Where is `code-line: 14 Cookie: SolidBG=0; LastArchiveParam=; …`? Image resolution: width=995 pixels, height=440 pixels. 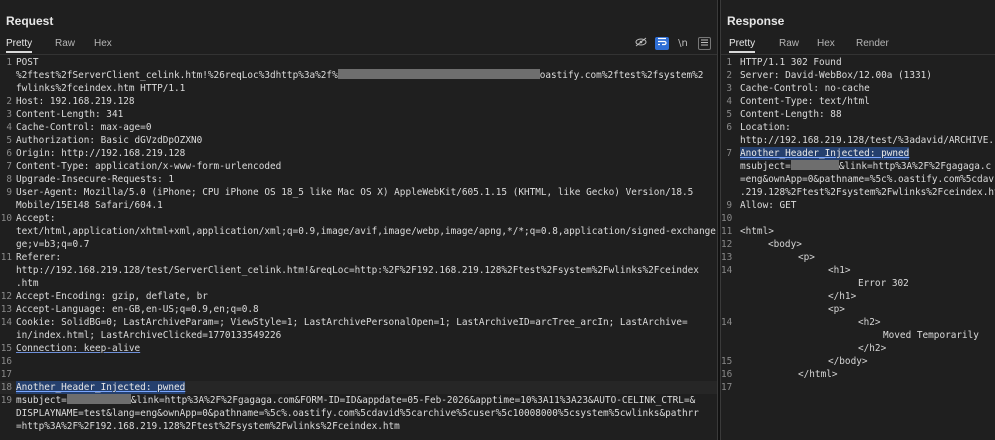 code-line: 14 Cookie: SolidBG=0; LastArchiveParam=; … is located at coordinates (344, 322).